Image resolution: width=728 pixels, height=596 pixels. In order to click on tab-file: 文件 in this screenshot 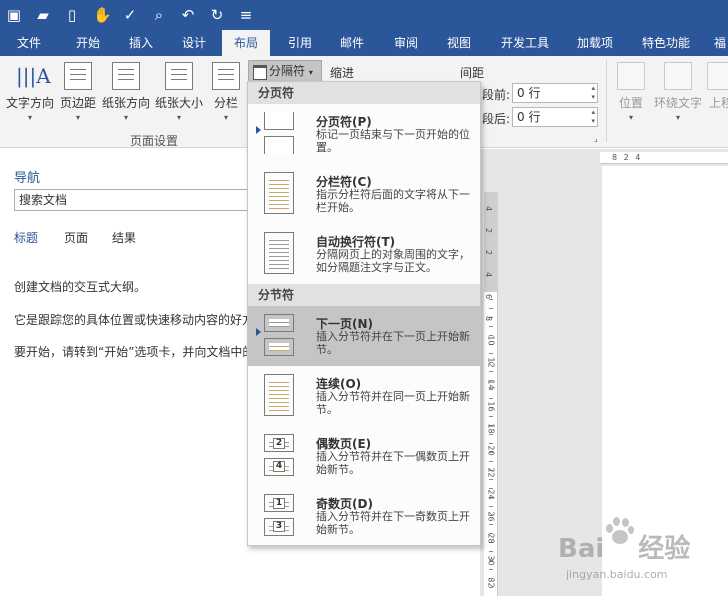, I will do `click(29, 43)`.